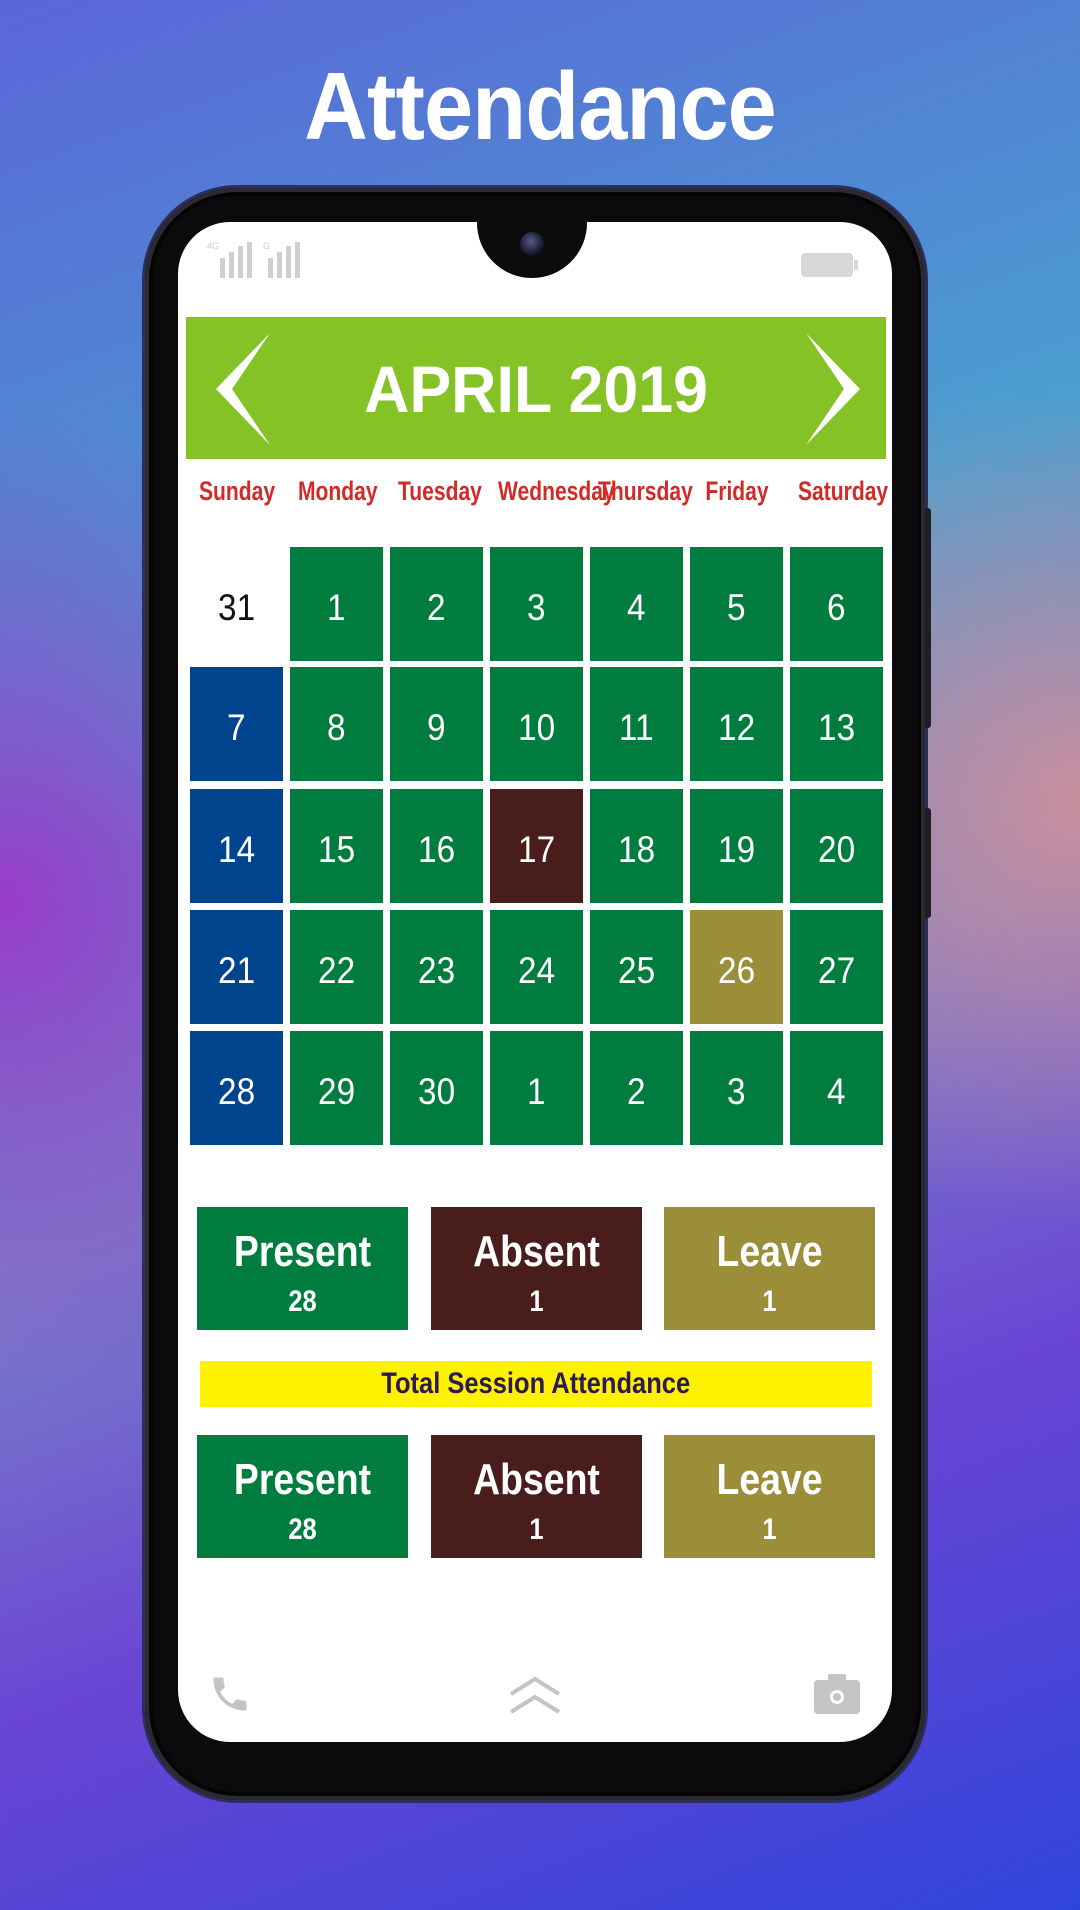 This screenshot has width=1080, height=1910. I want to click on day-number: 28, so click(236, 1091).